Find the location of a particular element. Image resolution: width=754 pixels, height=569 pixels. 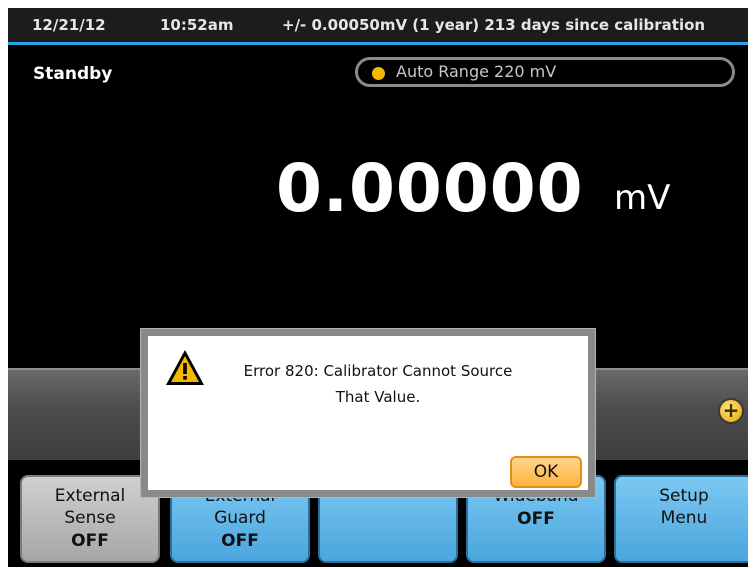

dialog-message-line: Error 820: Calibrator Cannot Source is located at coordinates (378, 371).